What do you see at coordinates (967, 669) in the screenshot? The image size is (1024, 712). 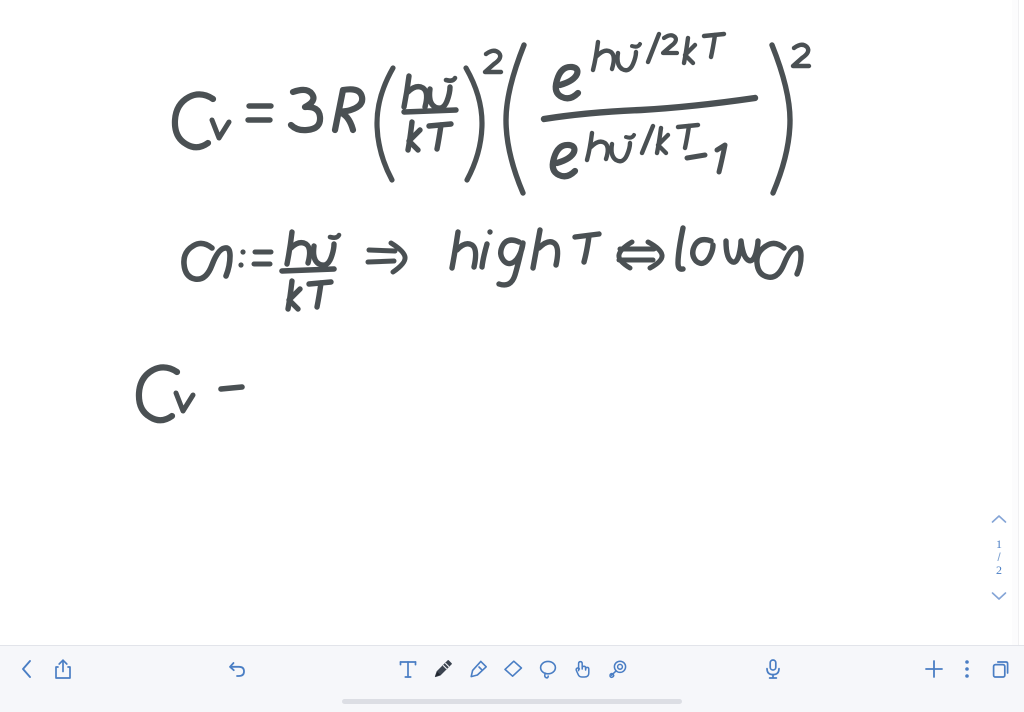 I see `more-vertical-icon` at bounding box center [967, 669].